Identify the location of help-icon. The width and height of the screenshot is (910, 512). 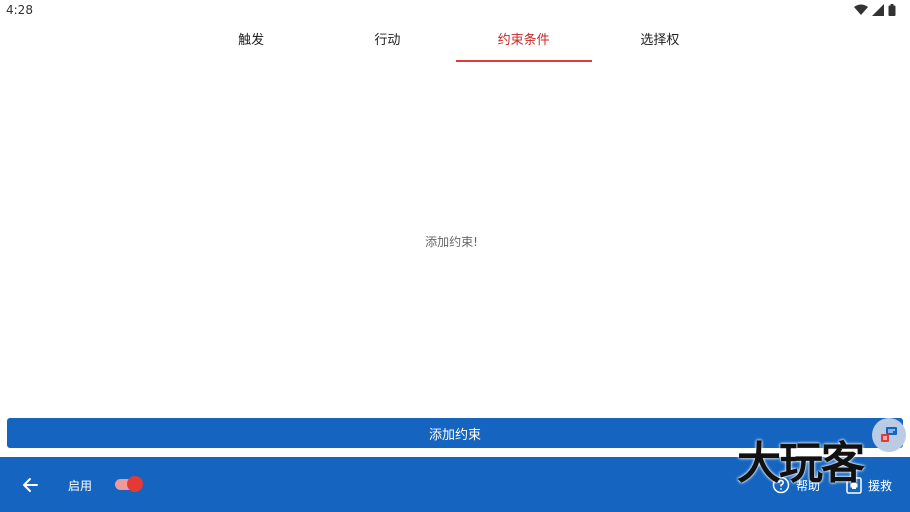
(781, 485).